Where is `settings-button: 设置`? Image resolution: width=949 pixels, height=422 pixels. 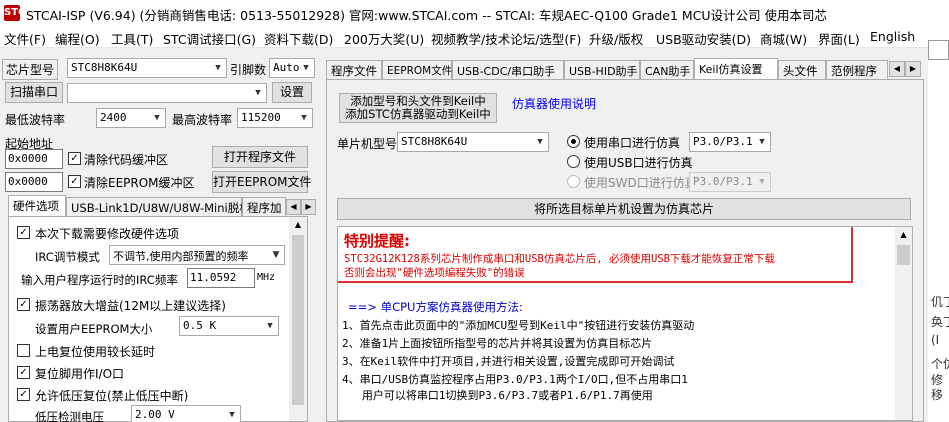
settings-button: 设置 is located at coordinates (292, 92).